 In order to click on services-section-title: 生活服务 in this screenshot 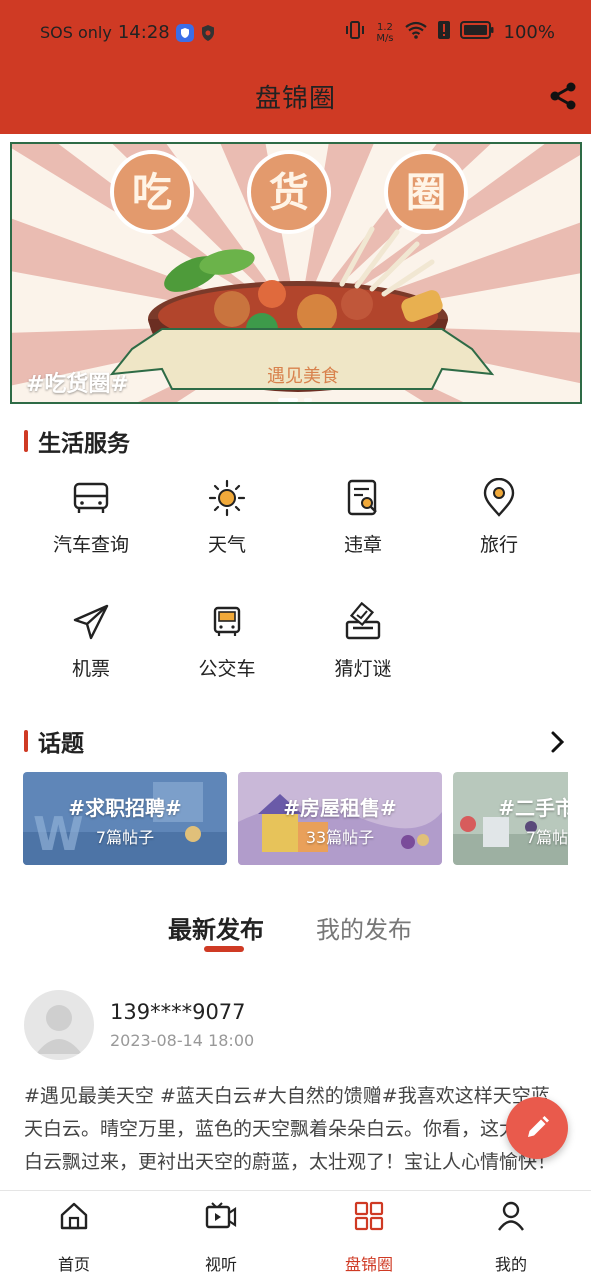, I will do `click(77, 441)`.